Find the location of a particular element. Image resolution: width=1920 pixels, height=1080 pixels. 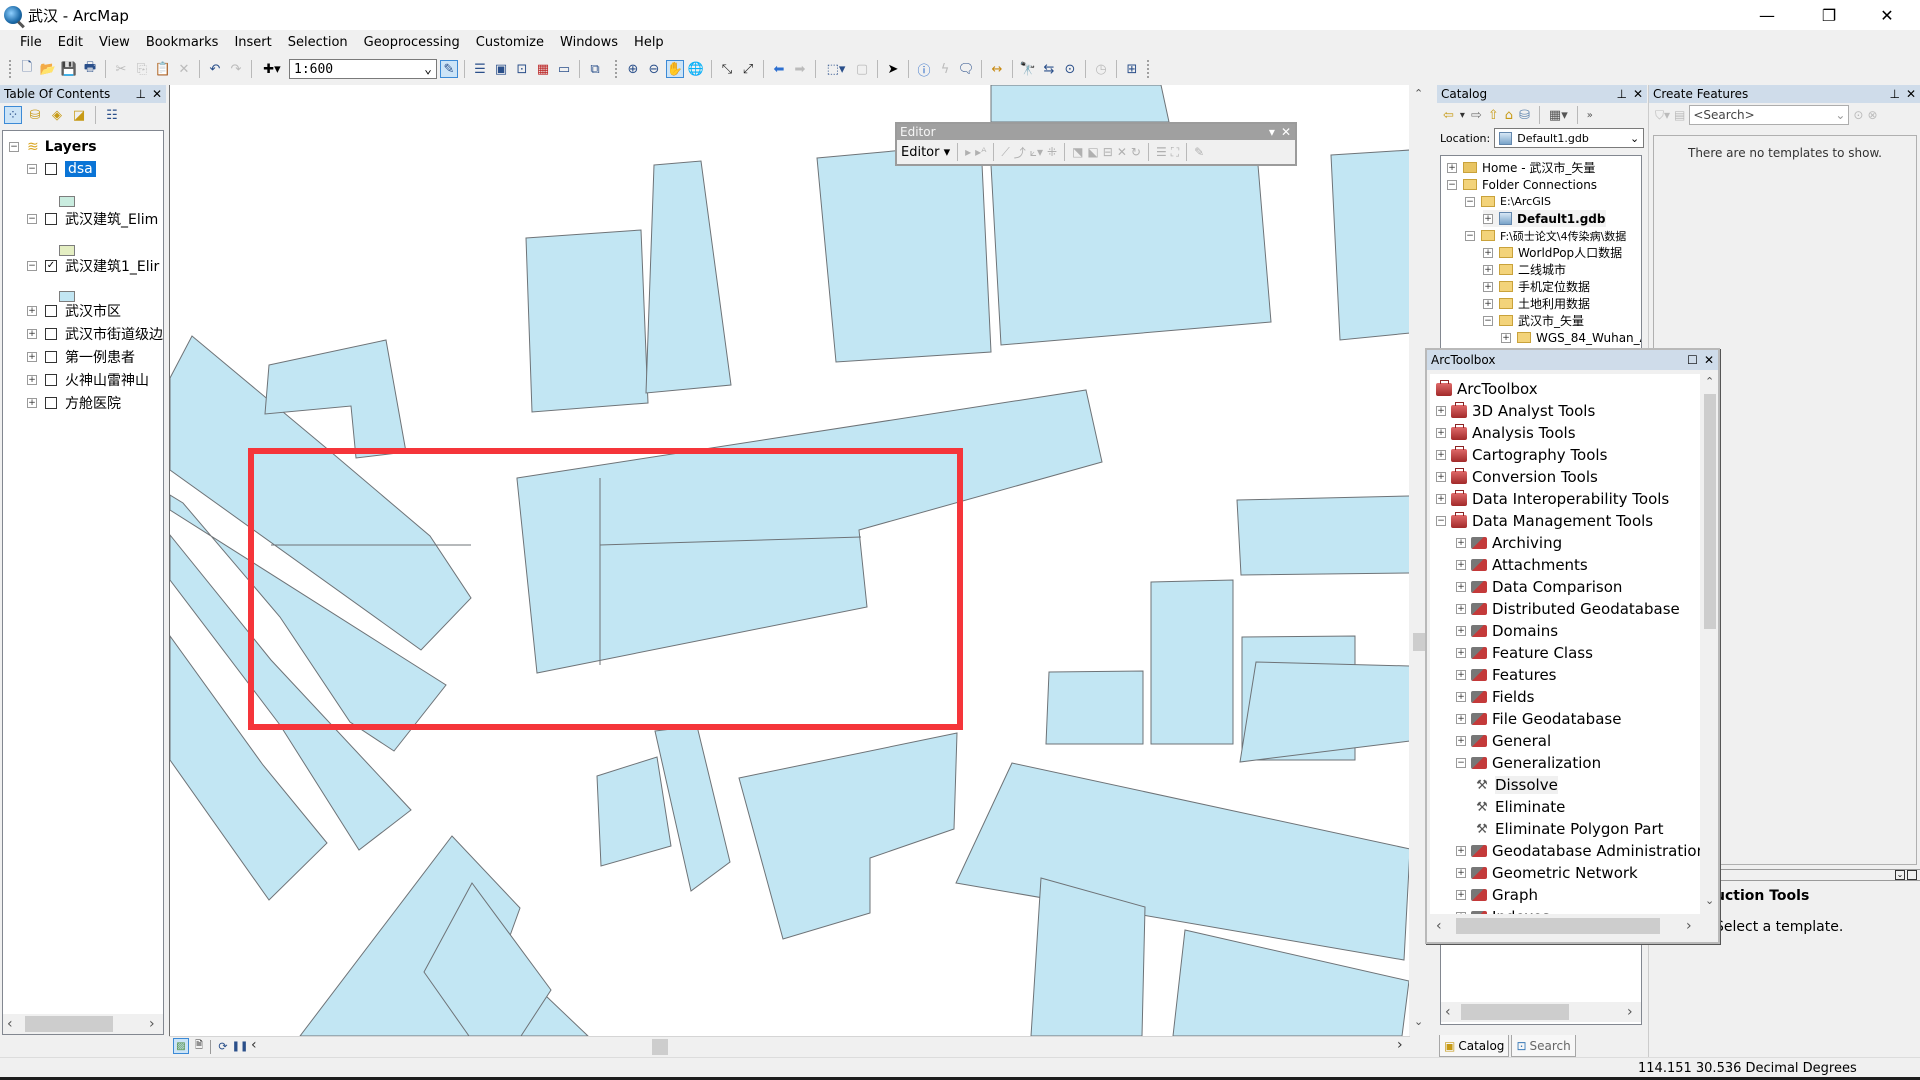

toolbox-item: + Cartography Tools is located at coordinates (1521, 455).